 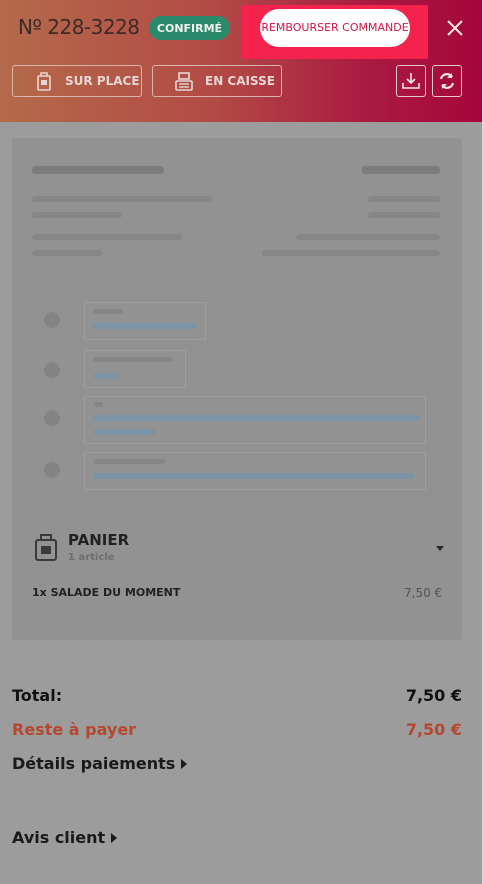 I want to click on customer-review-link: Avis client, so click(x=65, y=837).